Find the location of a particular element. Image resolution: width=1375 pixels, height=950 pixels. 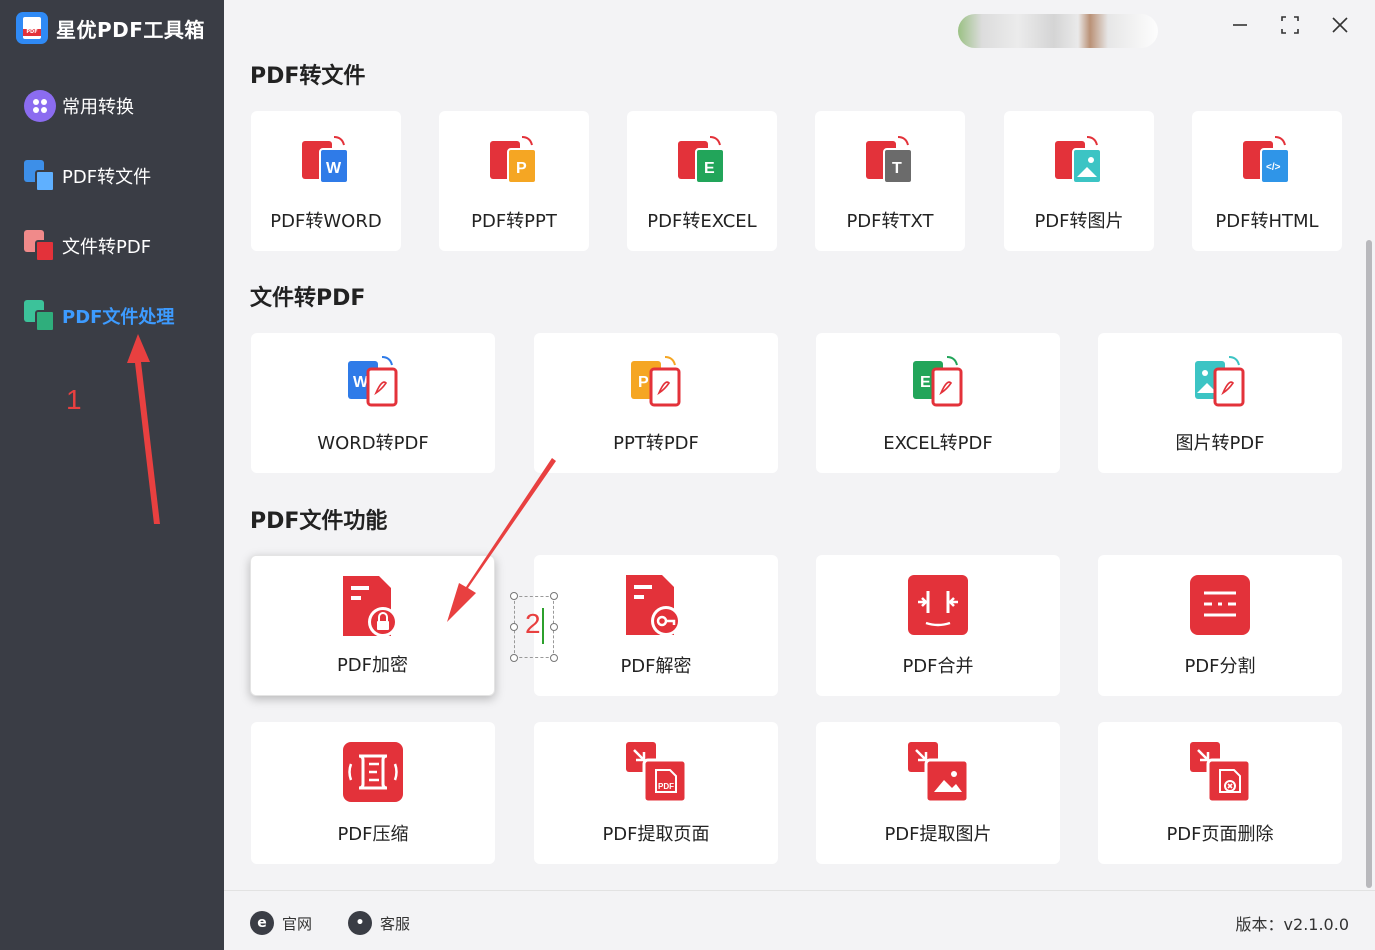

card-label: PDF转TXT is located at coordinates (890, 221).